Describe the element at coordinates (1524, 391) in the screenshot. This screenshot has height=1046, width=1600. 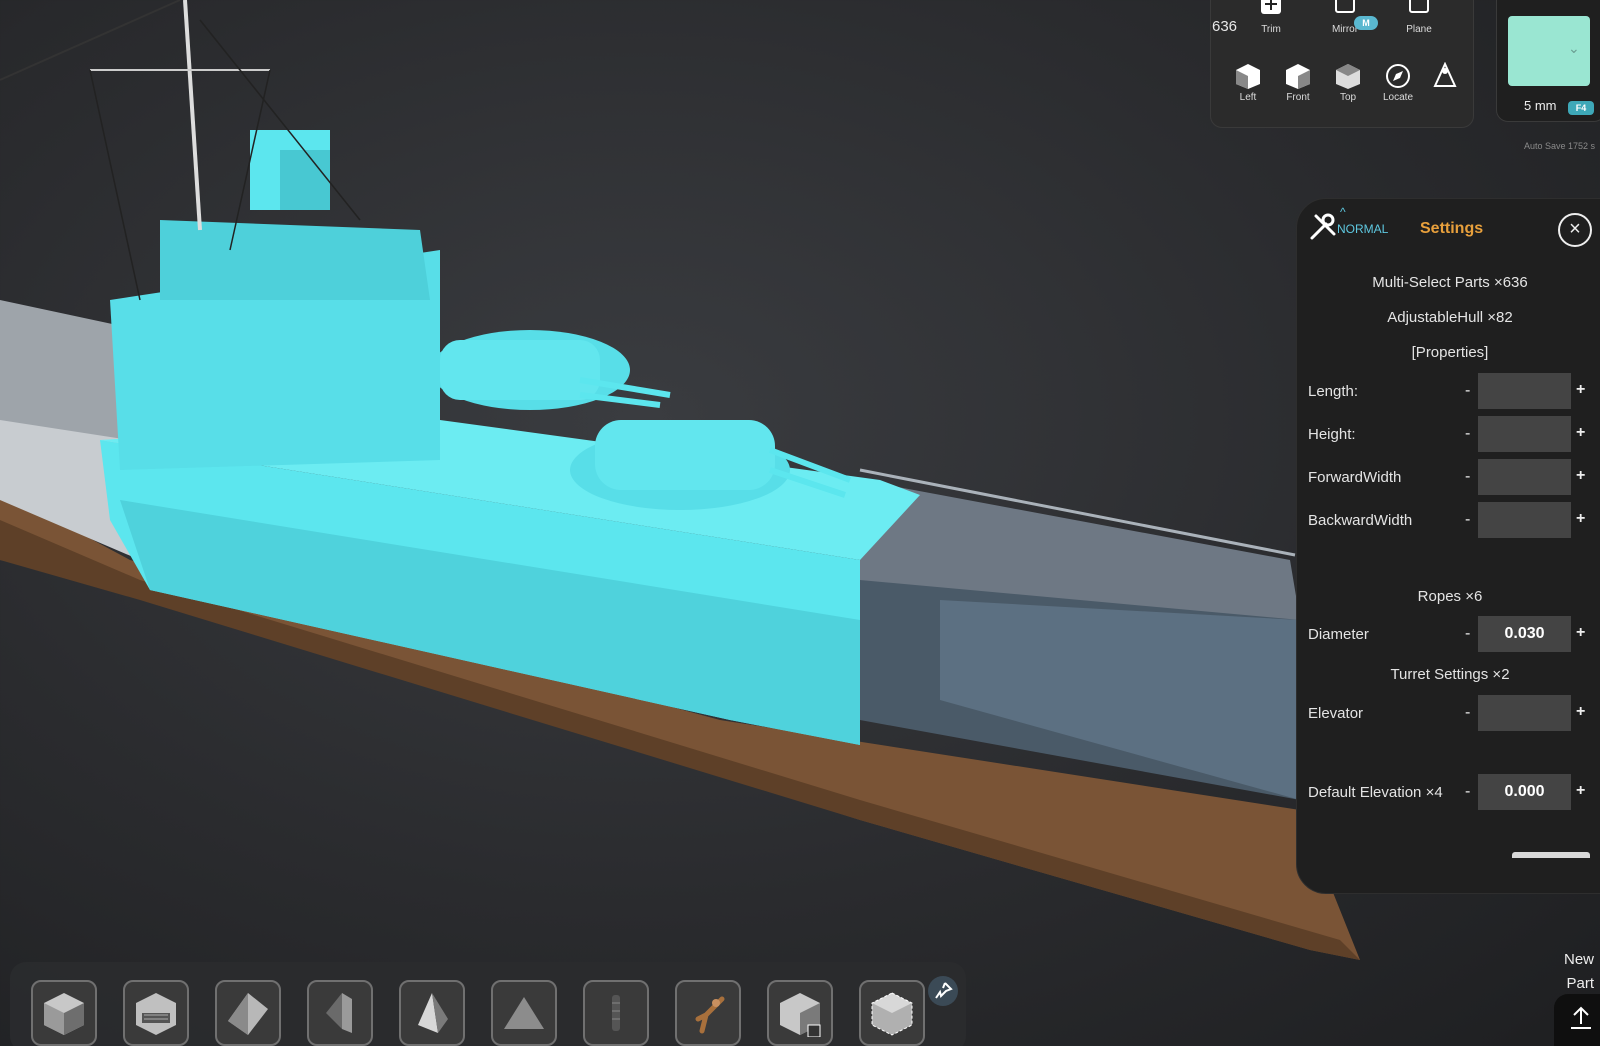
I see `length-field` at that location.